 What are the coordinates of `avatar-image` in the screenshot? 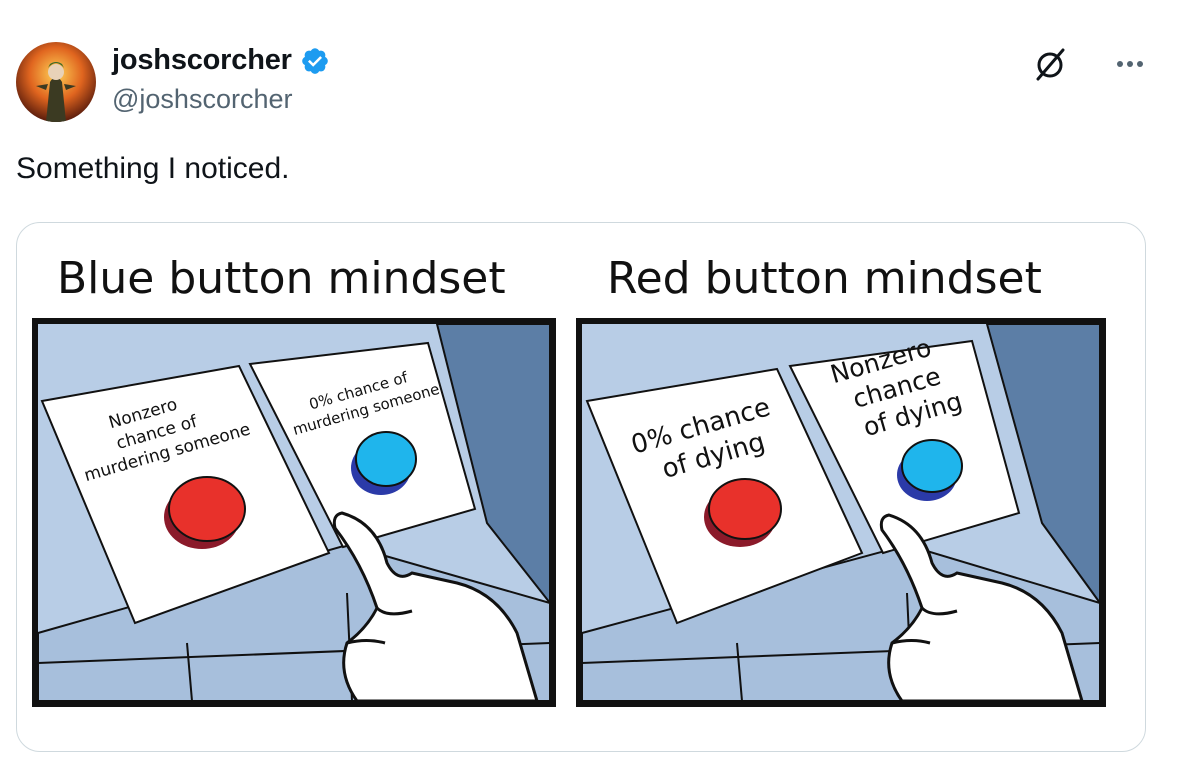 It's located at (56, 82).